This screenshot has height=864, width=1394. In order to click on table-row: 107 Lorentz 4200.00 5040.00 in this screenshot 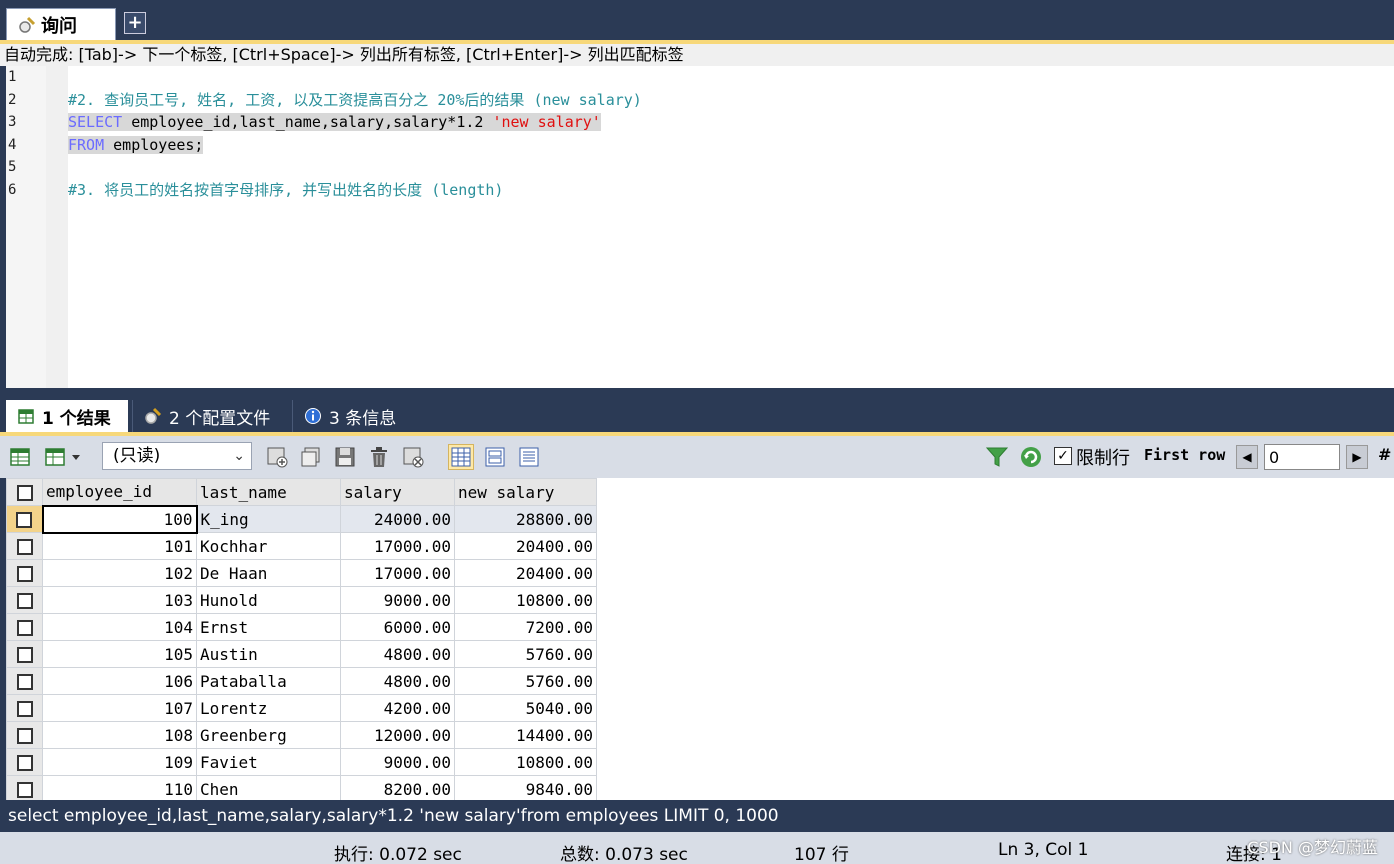, I will do `click(301, 708)`.